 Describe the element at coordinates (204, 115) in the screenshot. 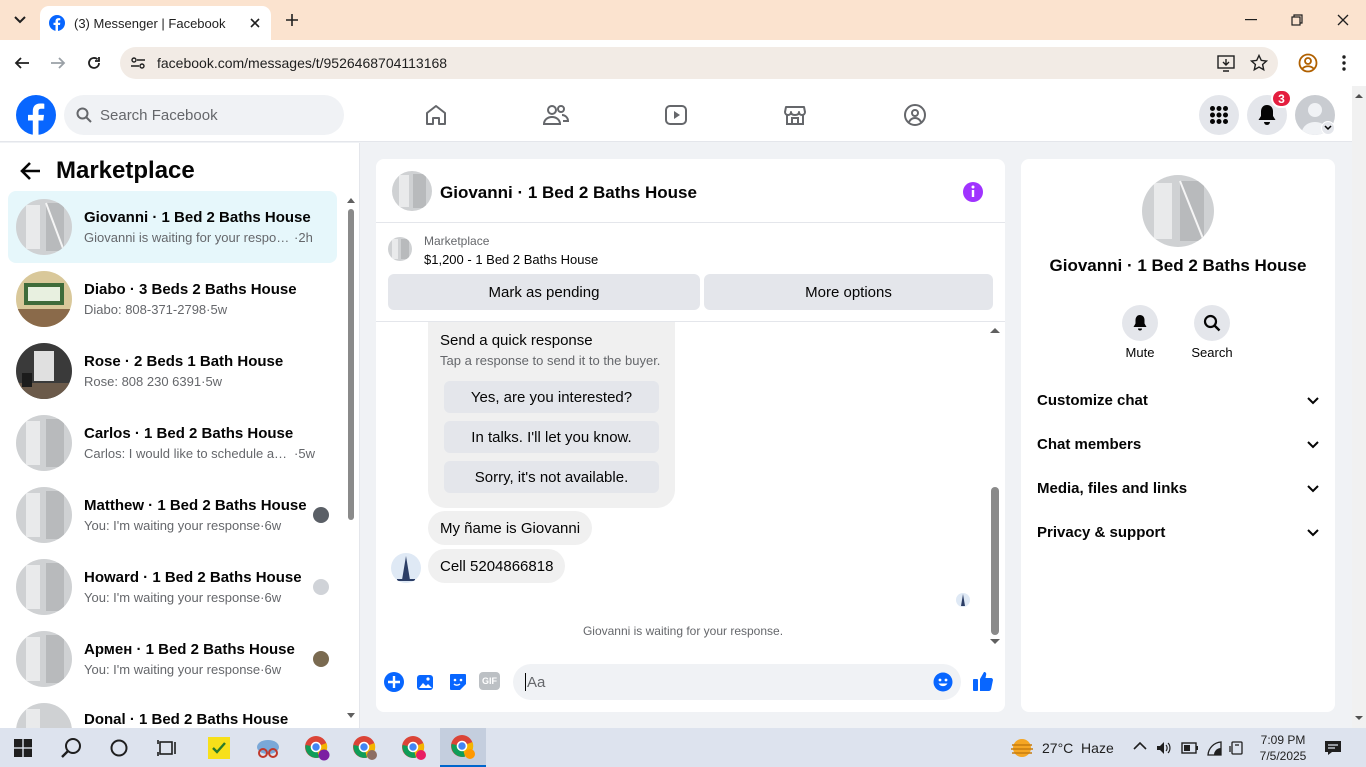

I see `facebook-search-input: Search Facebook` at that location.